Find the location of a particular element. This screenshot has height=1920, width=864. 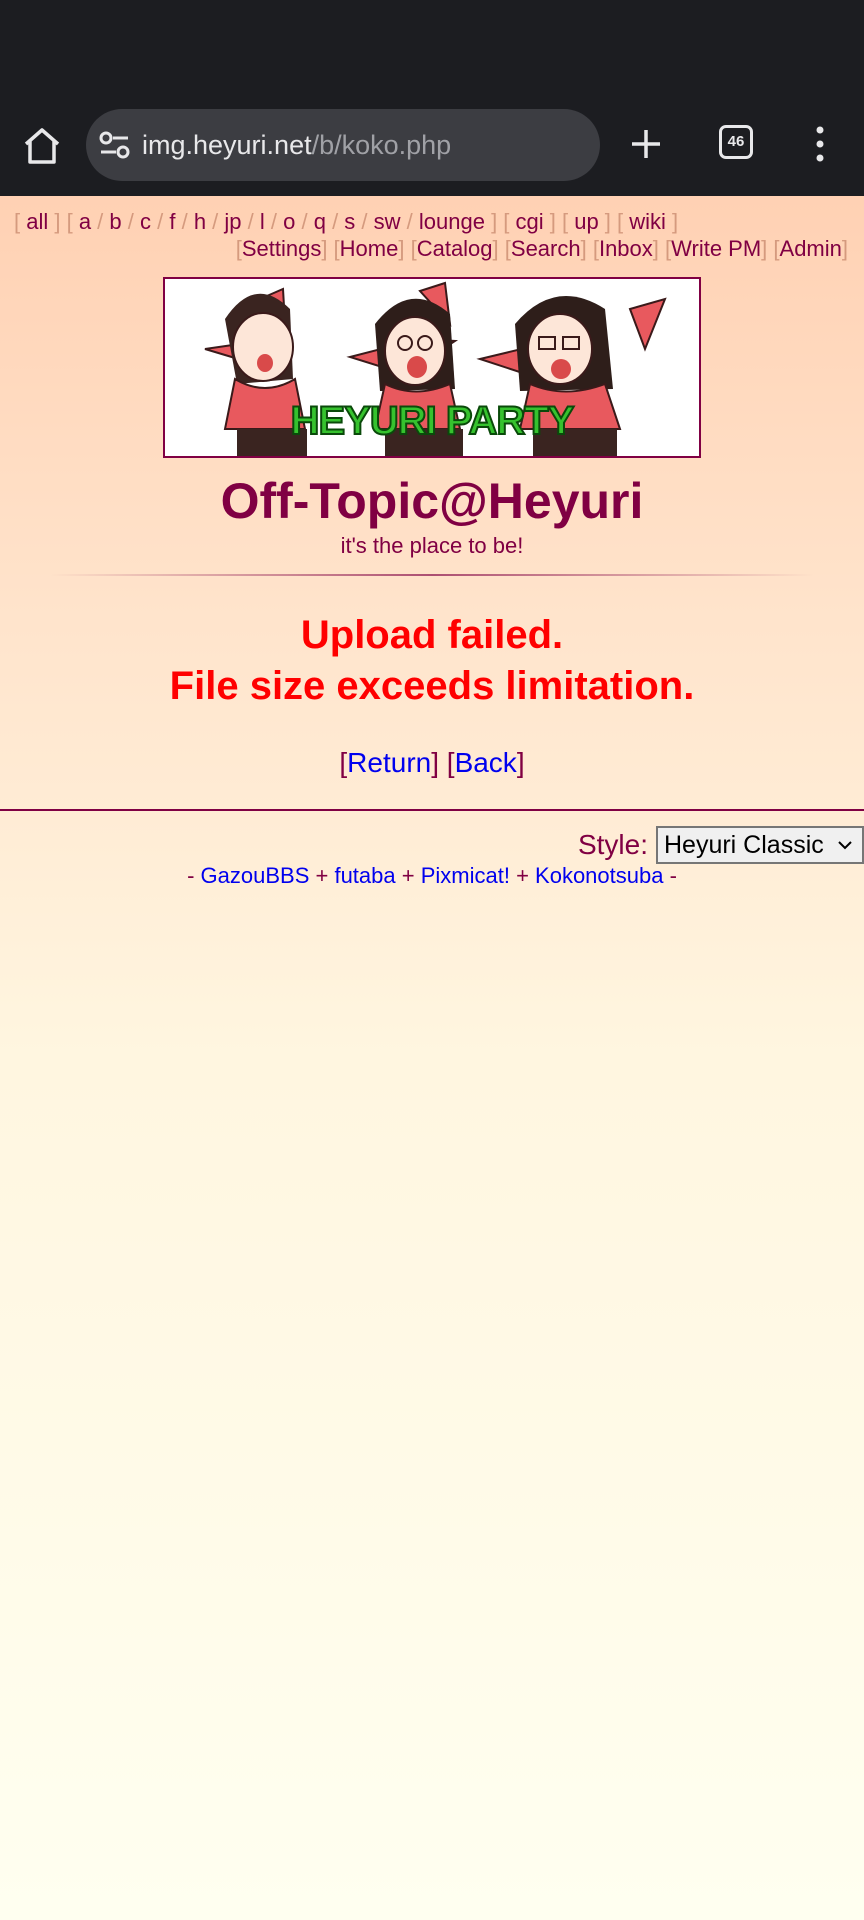

style-selected-value: Heyuri Classic is located at coordinates (744, 845).